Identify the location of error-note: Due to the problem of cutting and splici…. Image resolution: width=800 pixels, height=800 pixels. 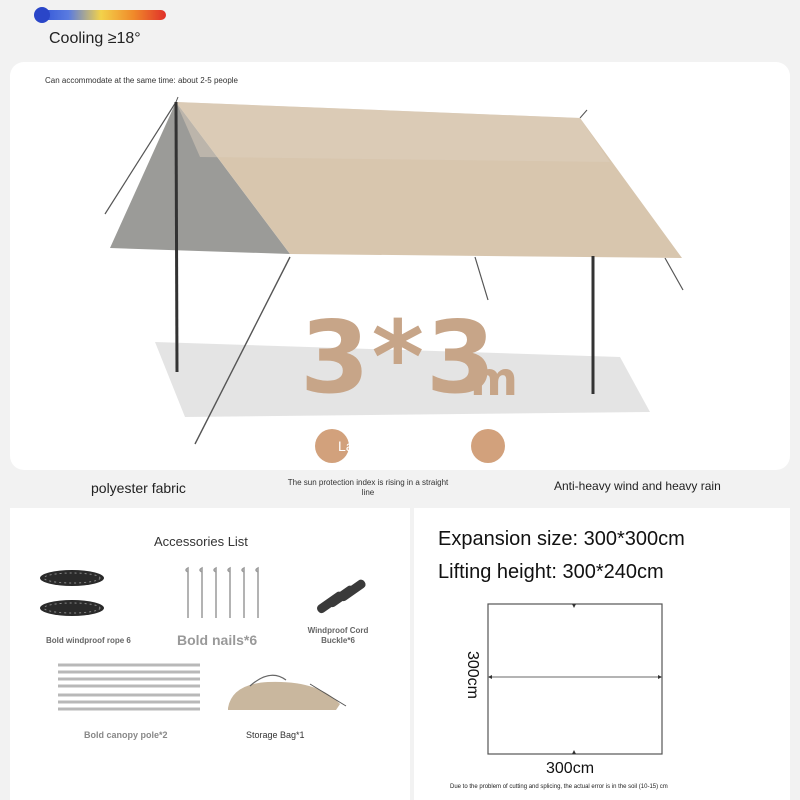
(559, 787).